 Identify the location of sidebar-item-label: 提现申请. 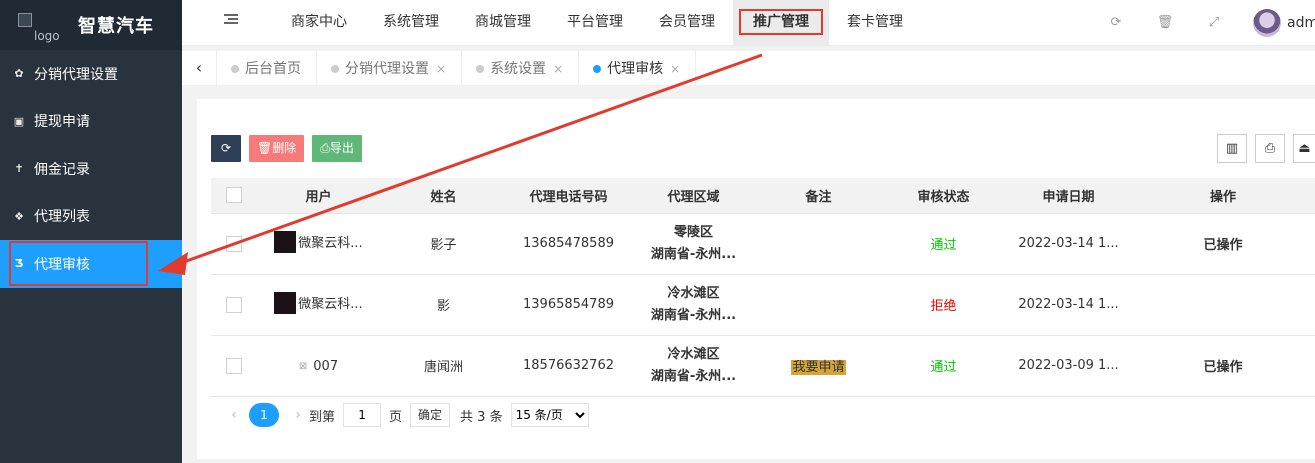
(62, 122).